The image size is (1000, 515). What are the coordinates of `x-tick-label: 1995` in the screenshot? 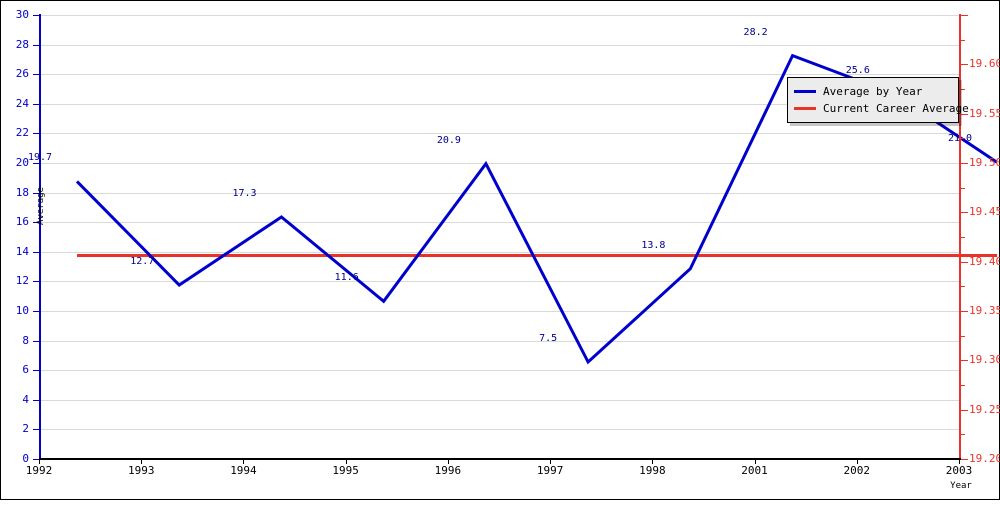 It's located at (345, 470).